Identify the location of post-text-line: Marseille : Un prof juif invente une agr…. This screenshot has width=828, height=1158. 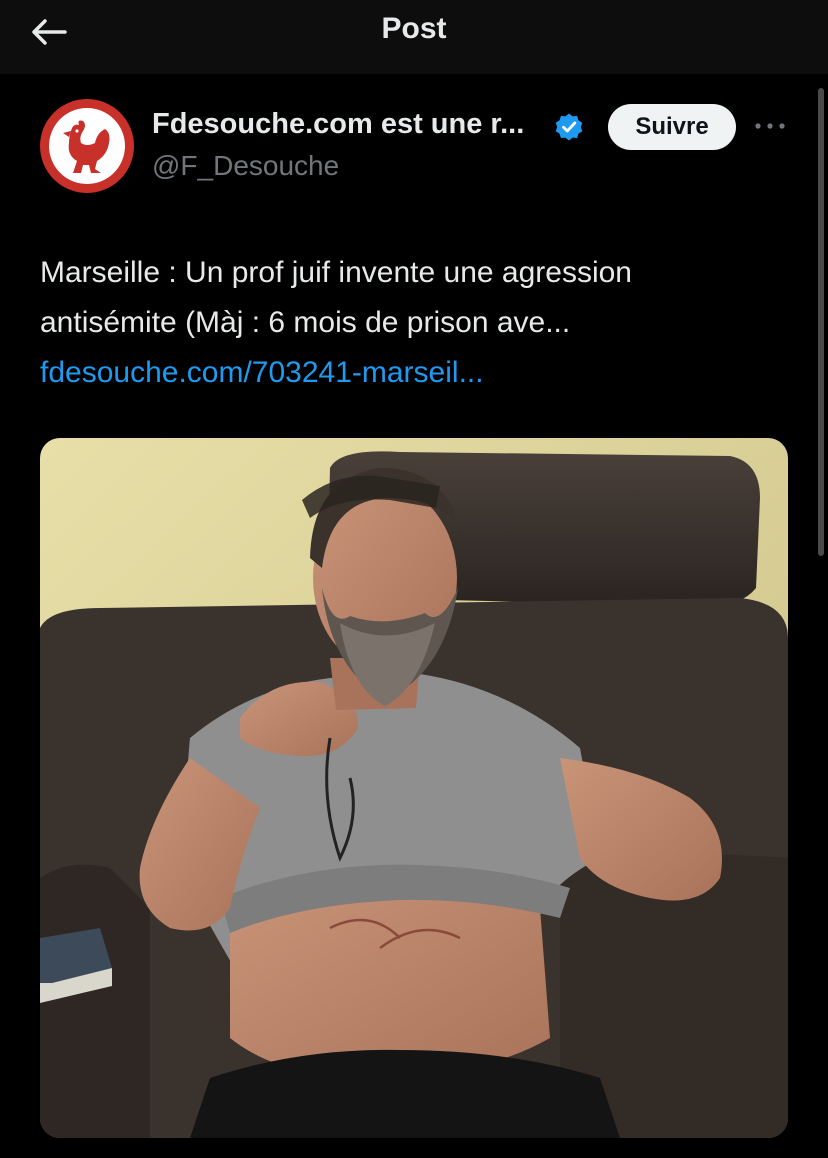
(336, 272).